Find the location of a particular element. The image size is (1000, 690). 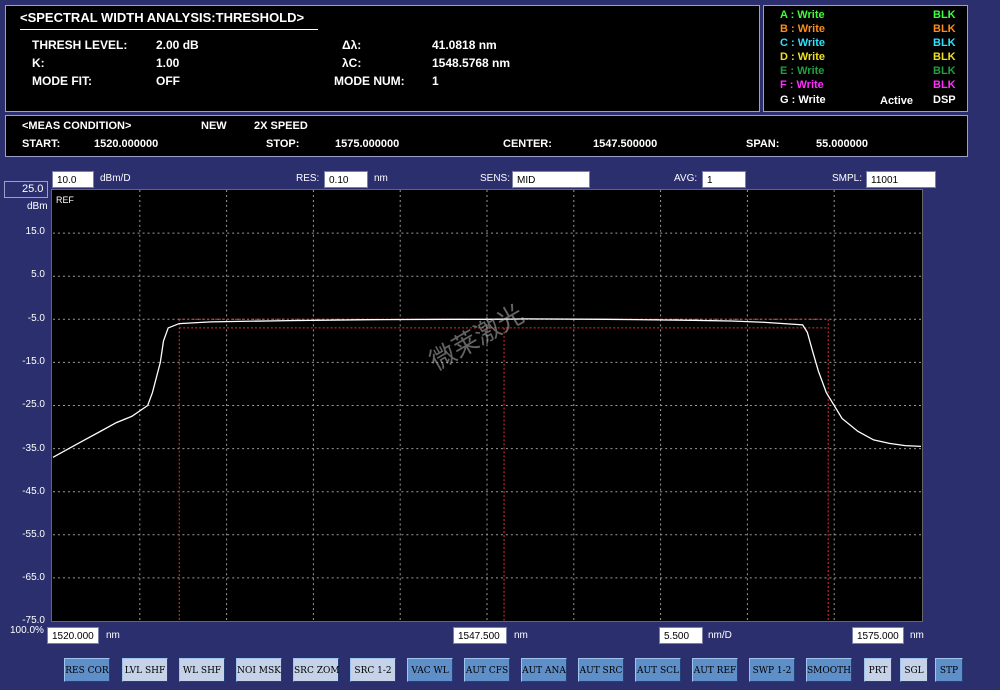

meas-center-value: 1547.500000 is located at coordinates (625, 144).